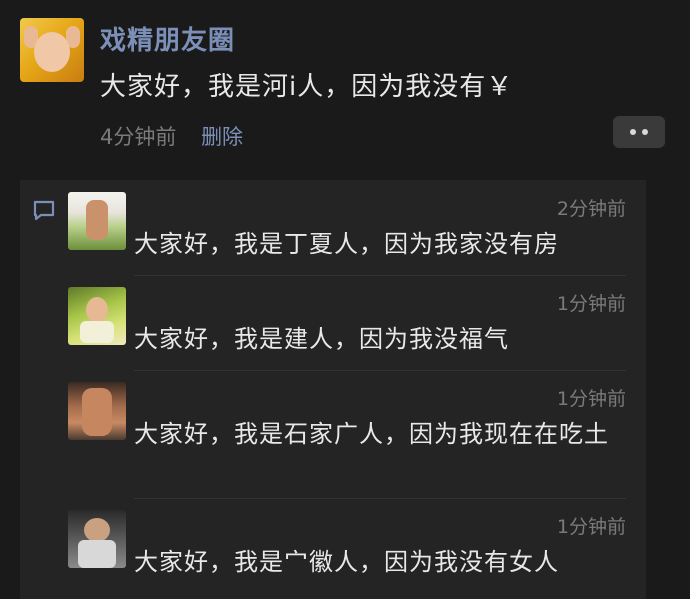 The width and height of the screenshot is (690, 599). Describe the element at coordinates (44, 210) in the screenshot. I see `comment-bubble-icon` at that location.